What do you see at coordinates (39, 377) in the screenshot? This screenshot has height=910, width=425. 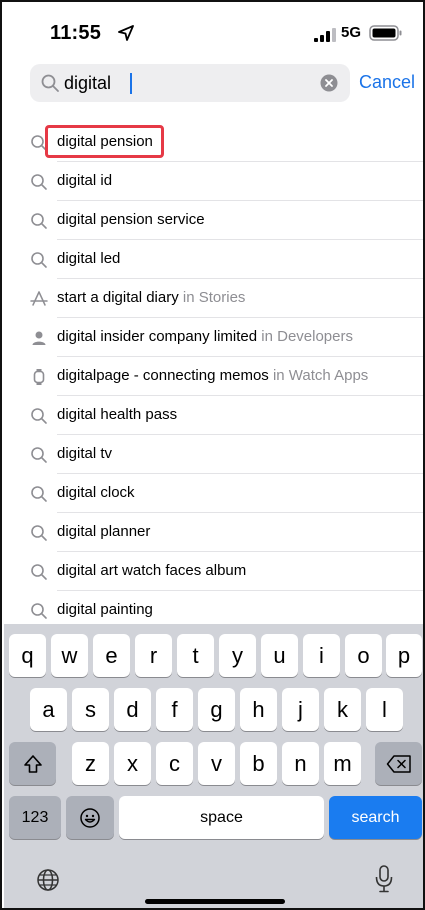 I see `watch-icon` at bounding box center [39, 377].